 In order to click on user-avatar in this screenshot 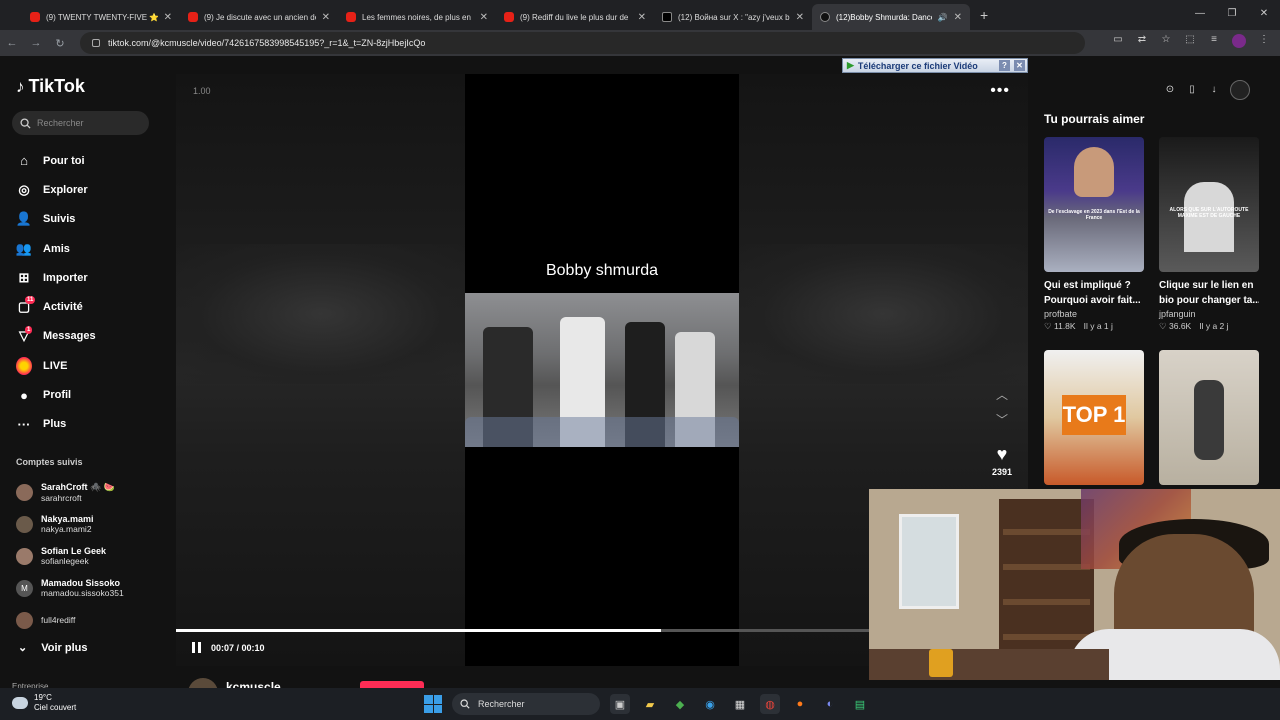, I will do `click(1240, 90)`.